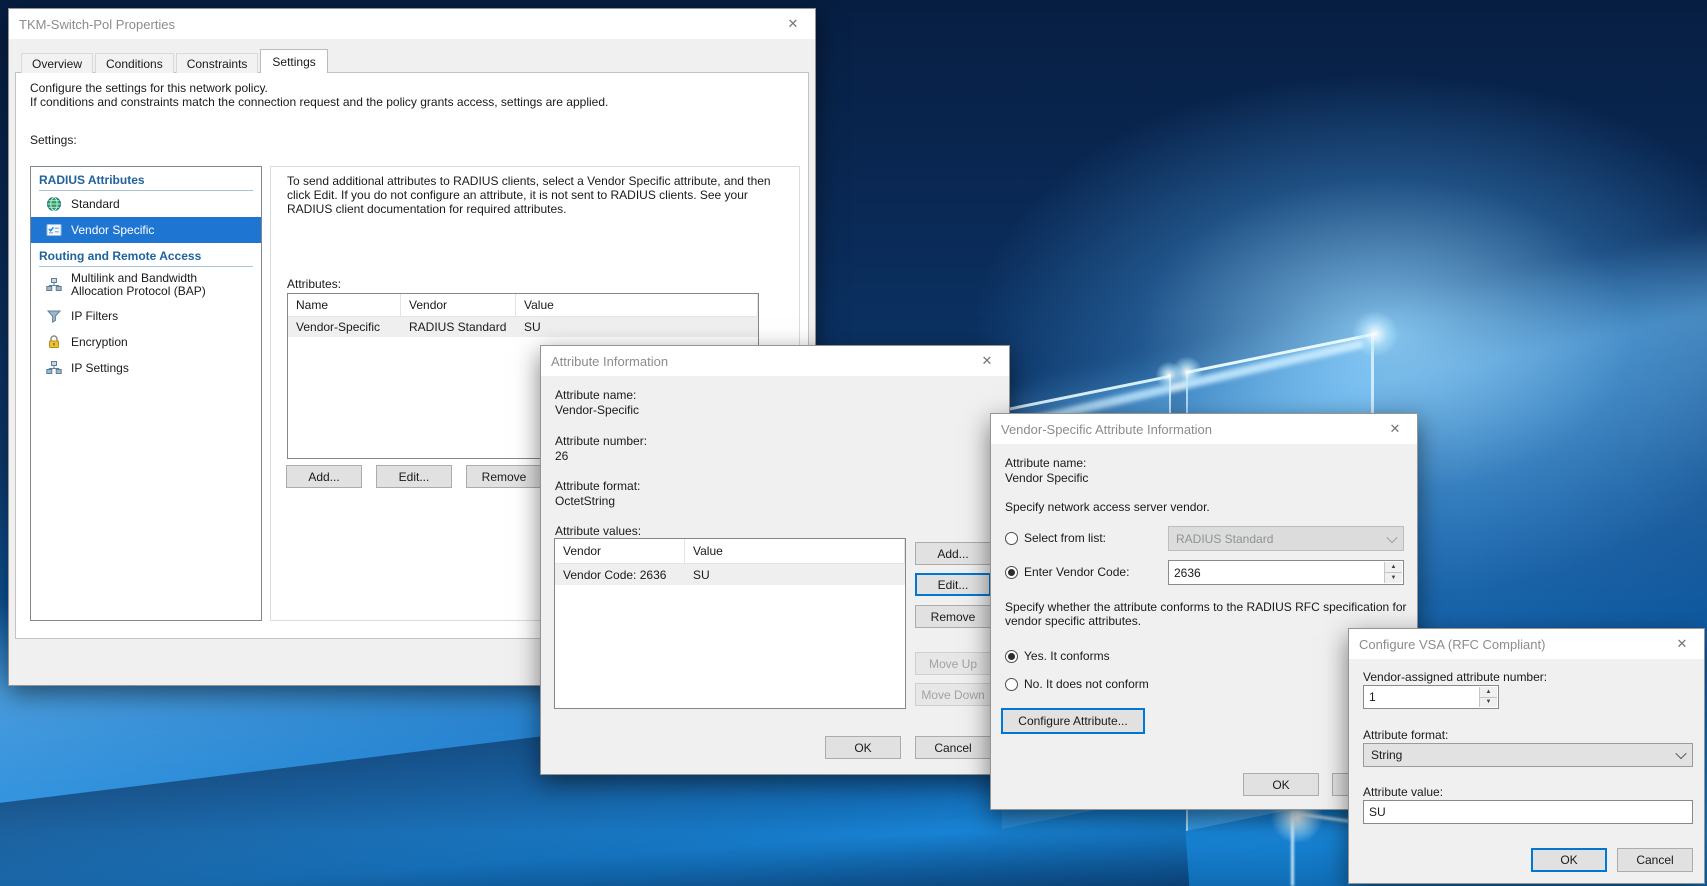 Image resolution: width=1707 pixels, height=886 pixels. I want to click on select-from-list-label: Select from list:, so click(1065, 538).